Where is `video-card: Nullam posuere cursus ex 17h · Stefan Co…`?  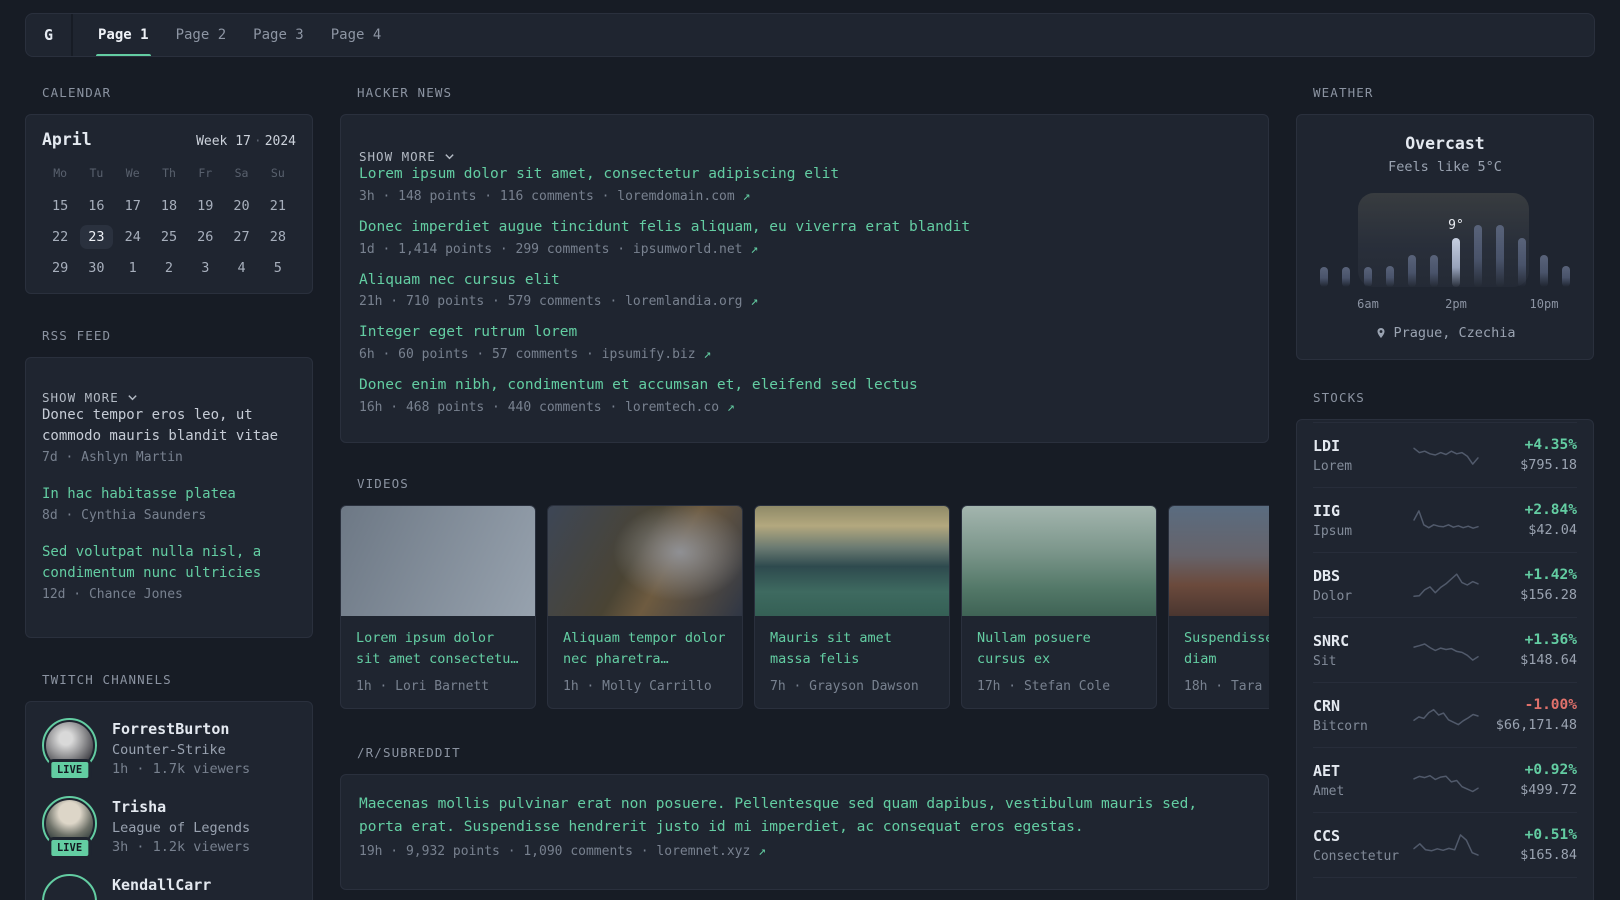
video-card: Nullam posuere cursus ex 17h · Stefan Co… is located at coordinates (1059, 606).